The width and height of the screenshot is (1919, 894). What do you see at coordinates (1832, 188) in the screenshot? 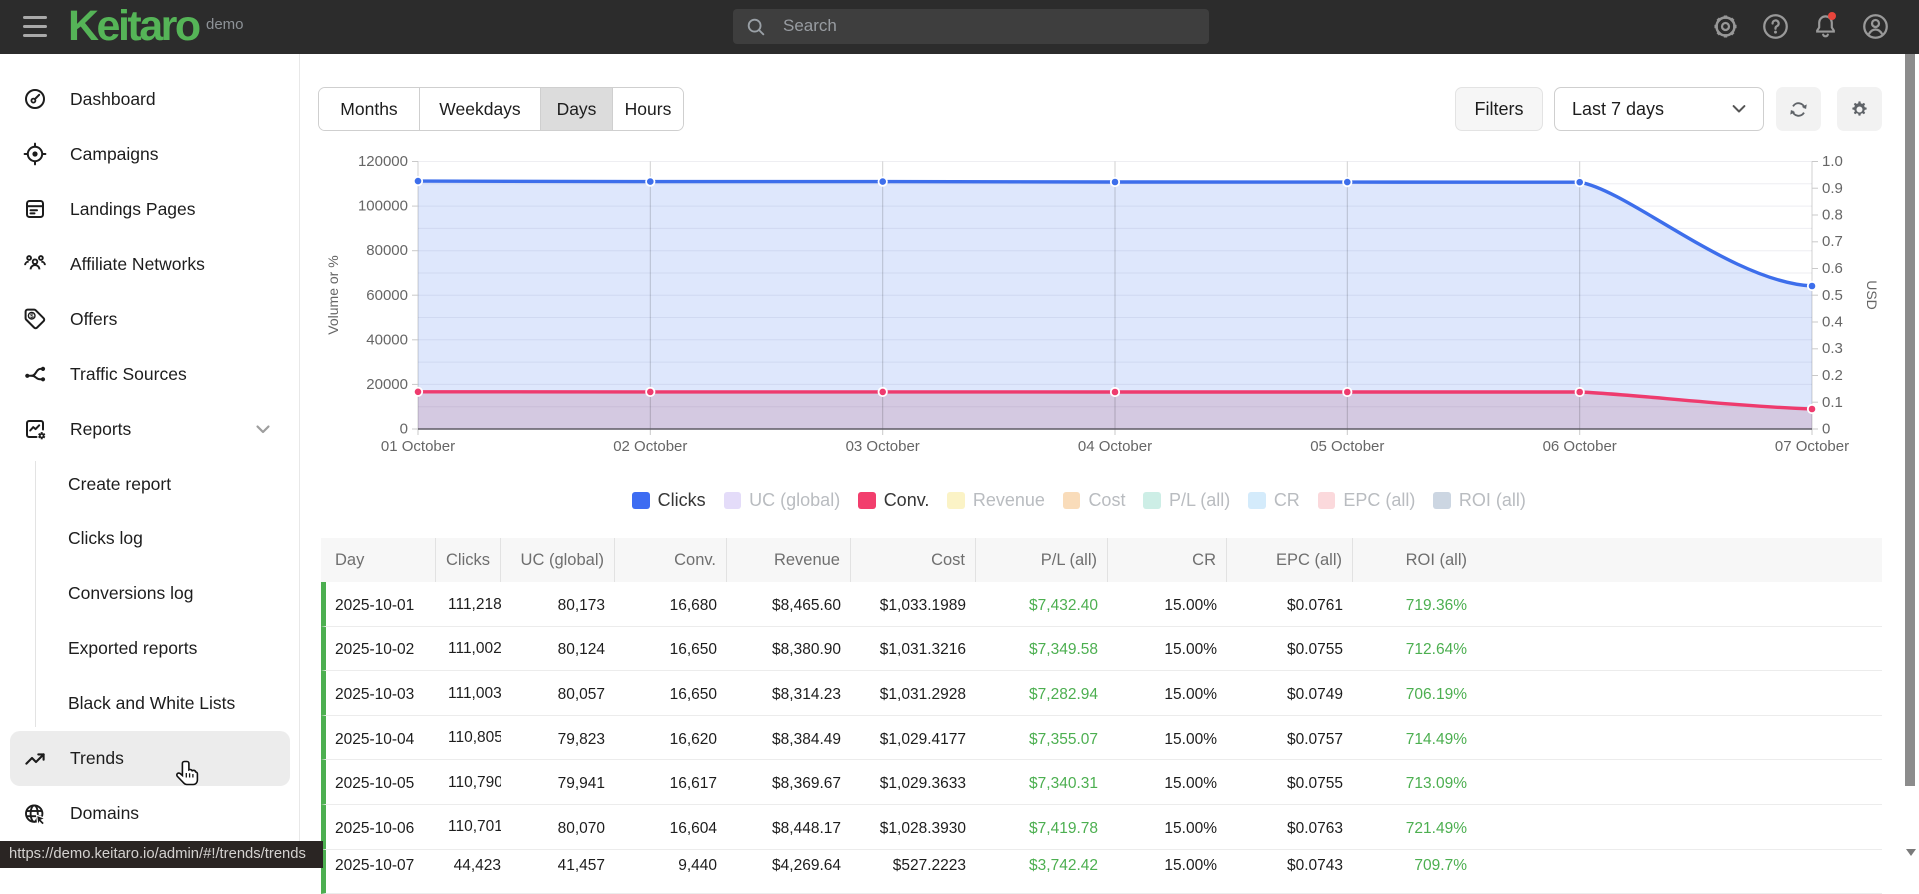
I see `svg-text: 0.9` at bounding box center [1832, 188].